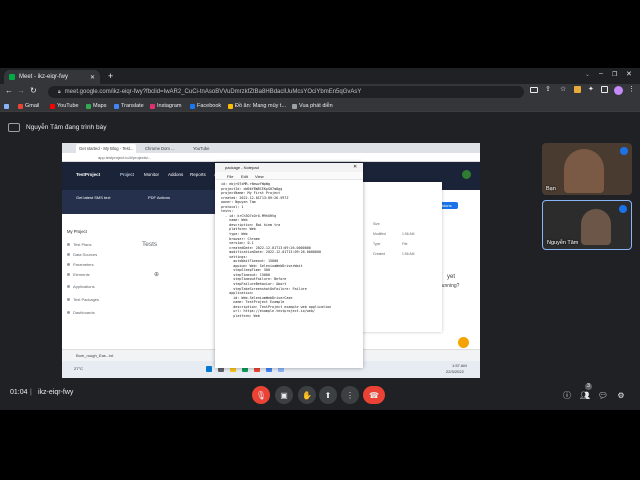  I want to click on elements-icon, so click(68, 274).